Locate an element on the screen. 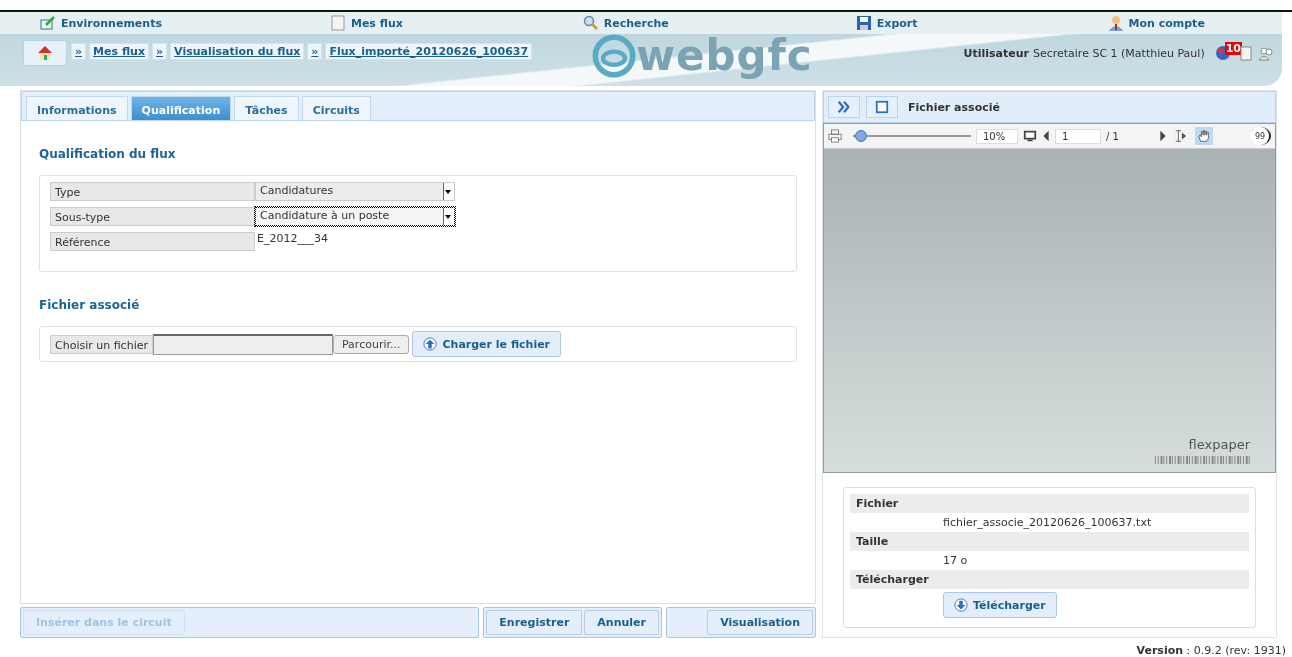 The width and height of the screenshot is (1292, 657). select-field: Candidature à un poste is located at coordinates (355, 216).